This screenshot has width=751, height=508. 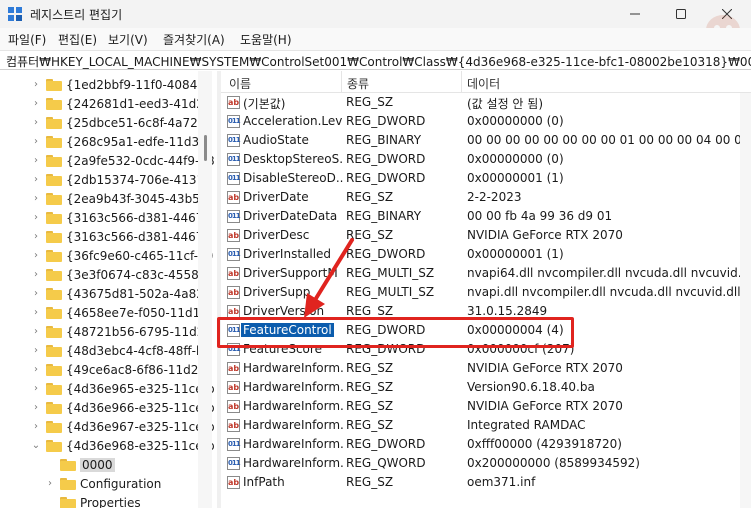 What do you see at coordinates (36, 446) in the screenshot?
I see `chevron-down-icon: ⌄` at bounding box center [36, 446].